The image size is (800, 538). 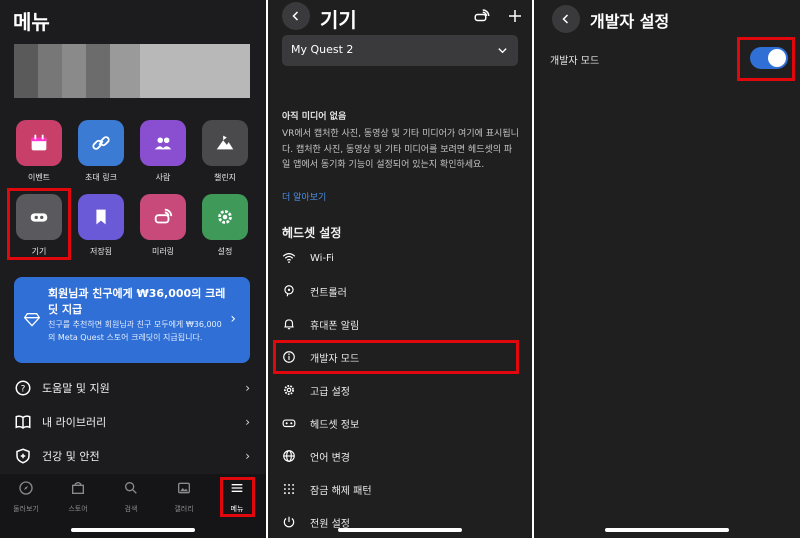 What do you see at coordinates (396, 357) in the screenshot?
I see `highlight-developer-mode` at bounding box center [396, 357].